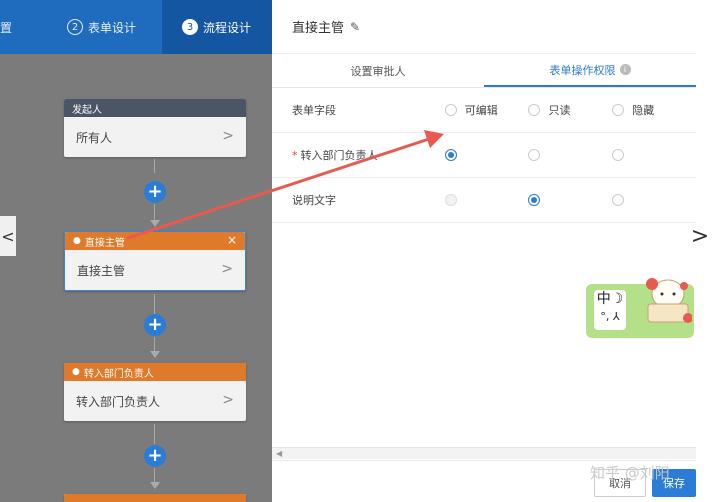  I want to click on cake-mascot-icon, so click(669, 300).